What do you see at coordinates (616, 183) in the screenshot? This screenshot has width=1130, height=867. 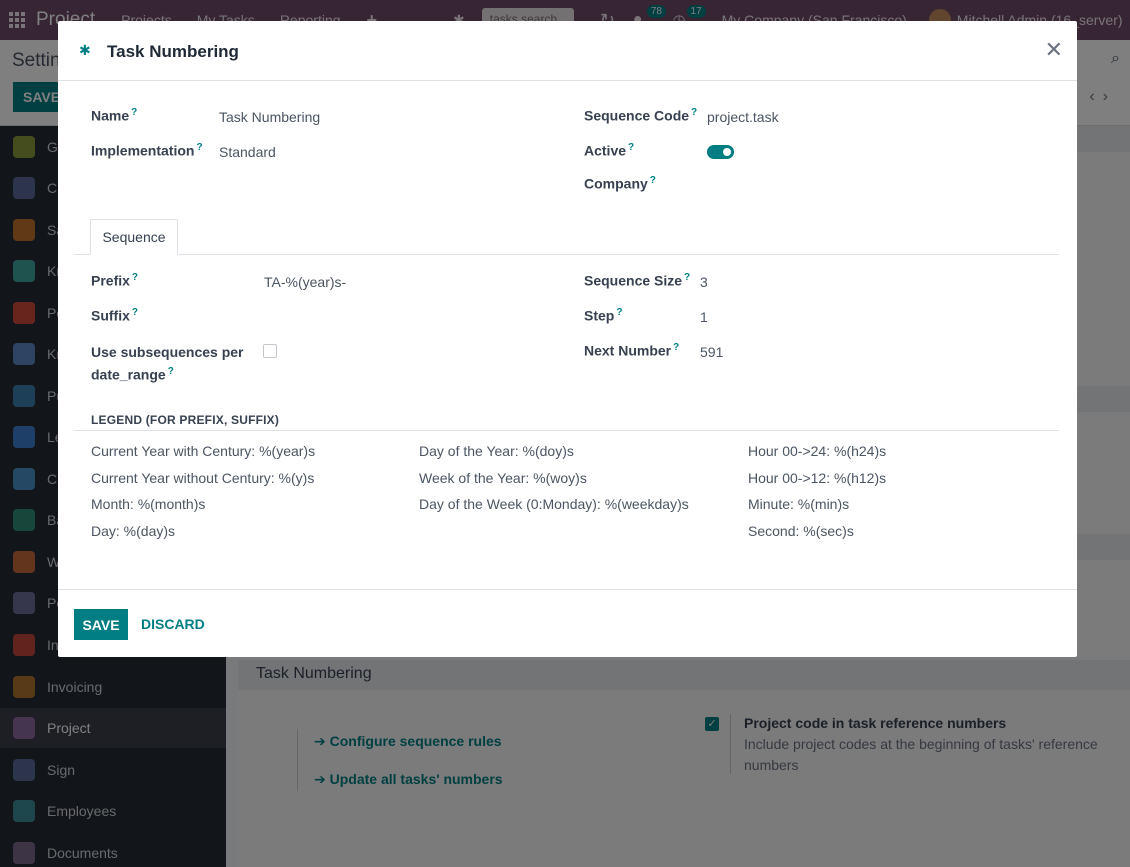 I see `company-label-text: Company` at bounding box center [616, 183].